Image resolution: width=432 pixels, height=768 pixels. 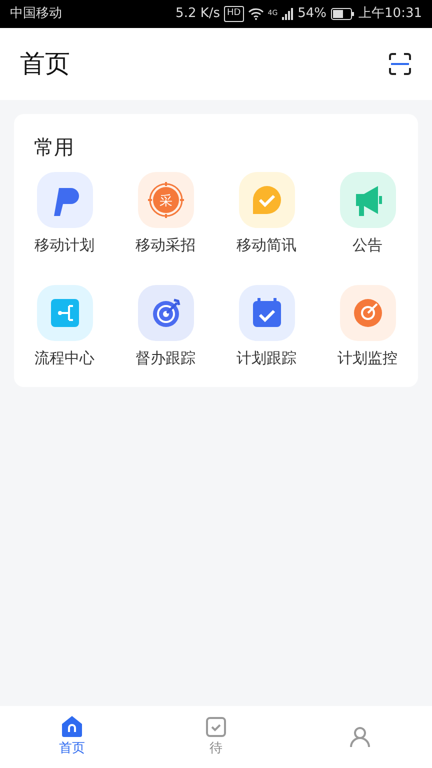 I want to click on section-title: 常用, so click(x=54, y=147).